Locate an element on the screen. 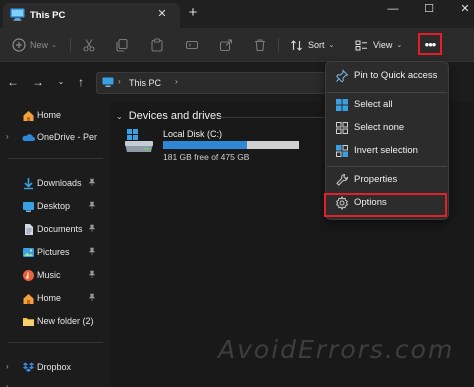 This screenshot has width=474, height=387. drive-icon is located at coordinates (139, 140).